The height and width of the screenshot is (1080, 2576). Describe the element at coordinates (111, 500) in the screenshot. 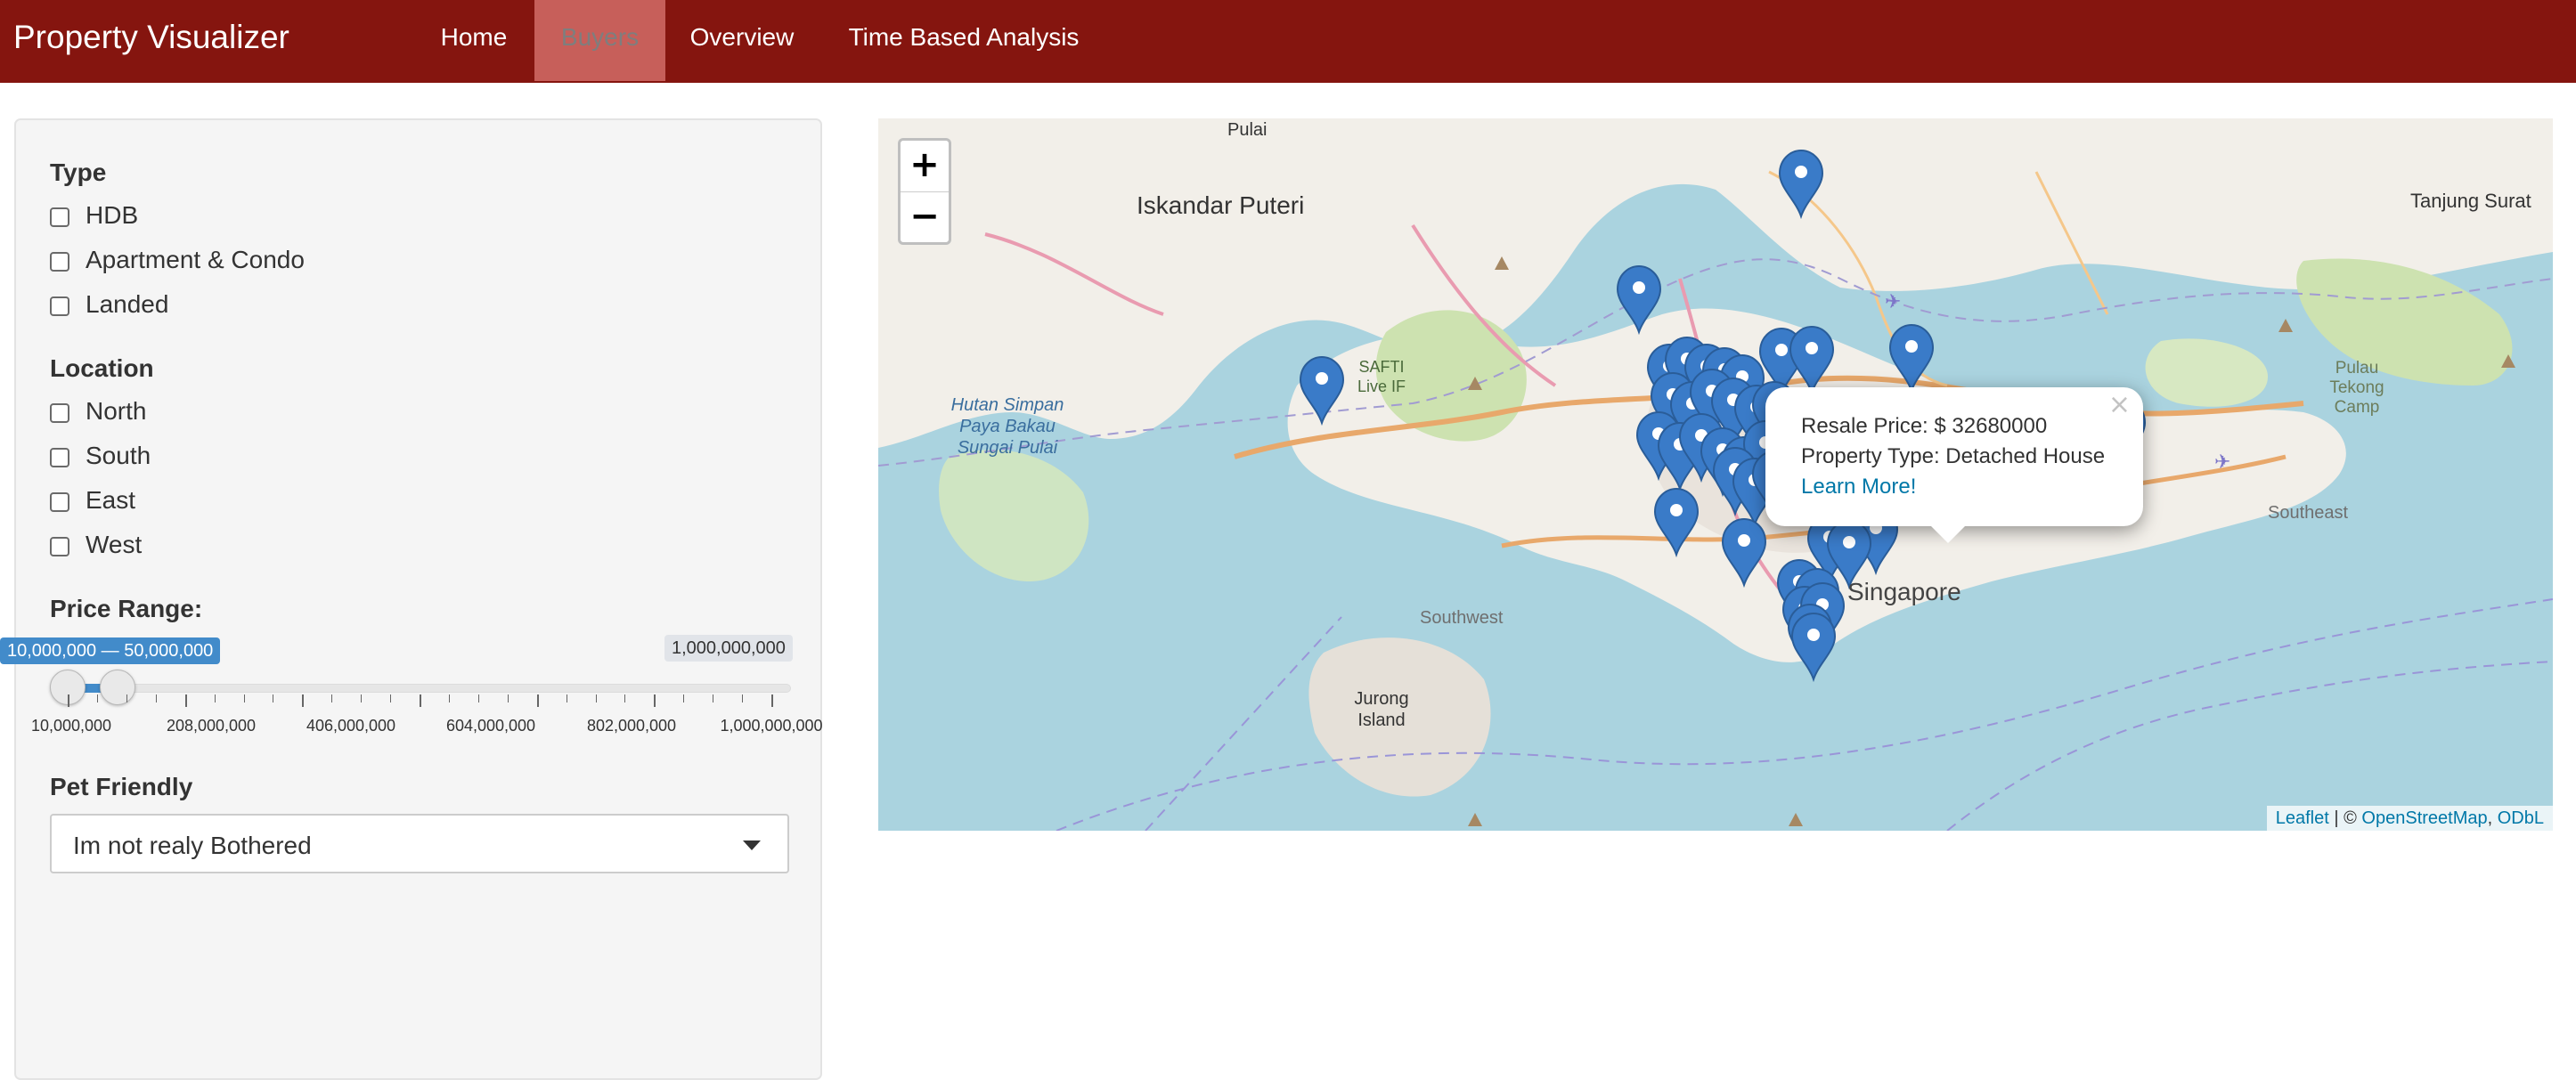

I see `east-label: East` at that location.